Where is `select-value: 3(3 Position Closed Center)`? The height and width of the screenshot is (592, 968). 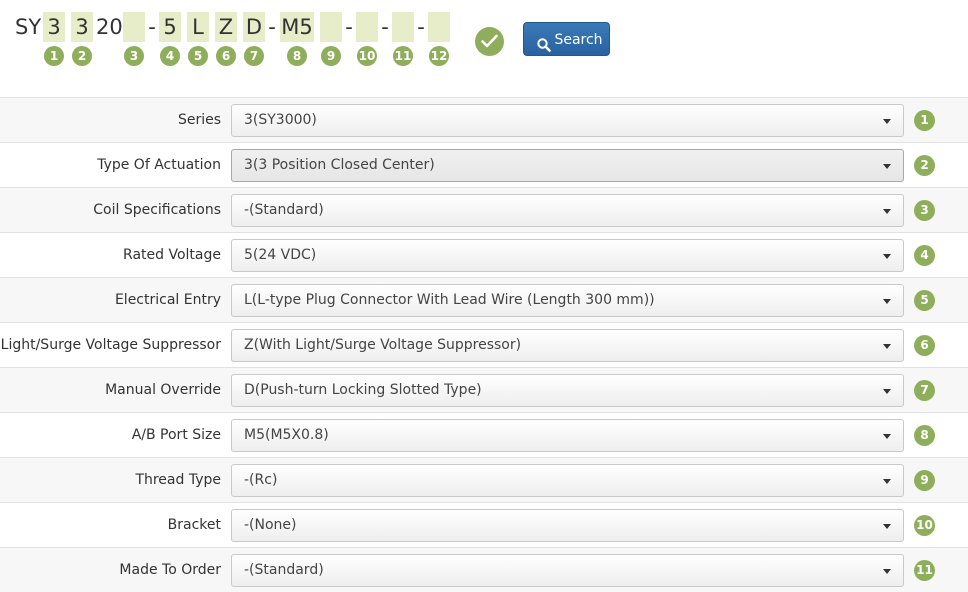 select-value: 3(3 Position Closed Center) is located at coordinates (339, 165).